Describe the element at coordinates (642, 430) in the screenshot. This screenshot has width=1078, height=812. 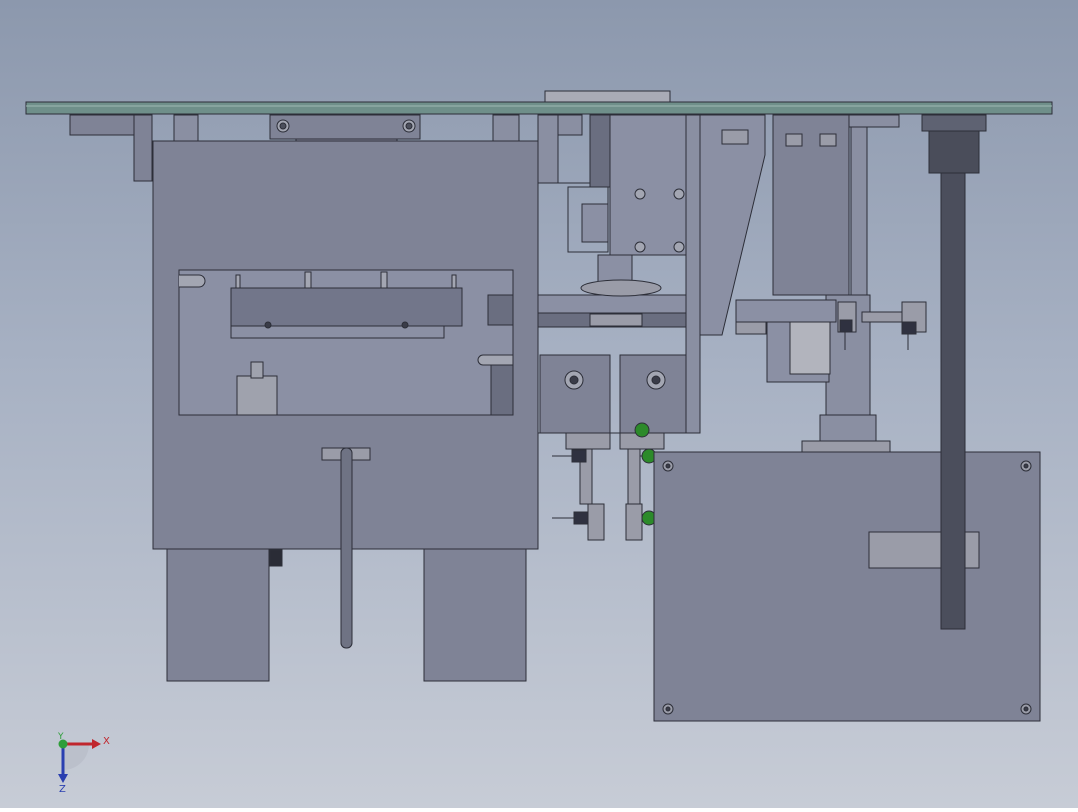
I see `air-fitting` at that location.